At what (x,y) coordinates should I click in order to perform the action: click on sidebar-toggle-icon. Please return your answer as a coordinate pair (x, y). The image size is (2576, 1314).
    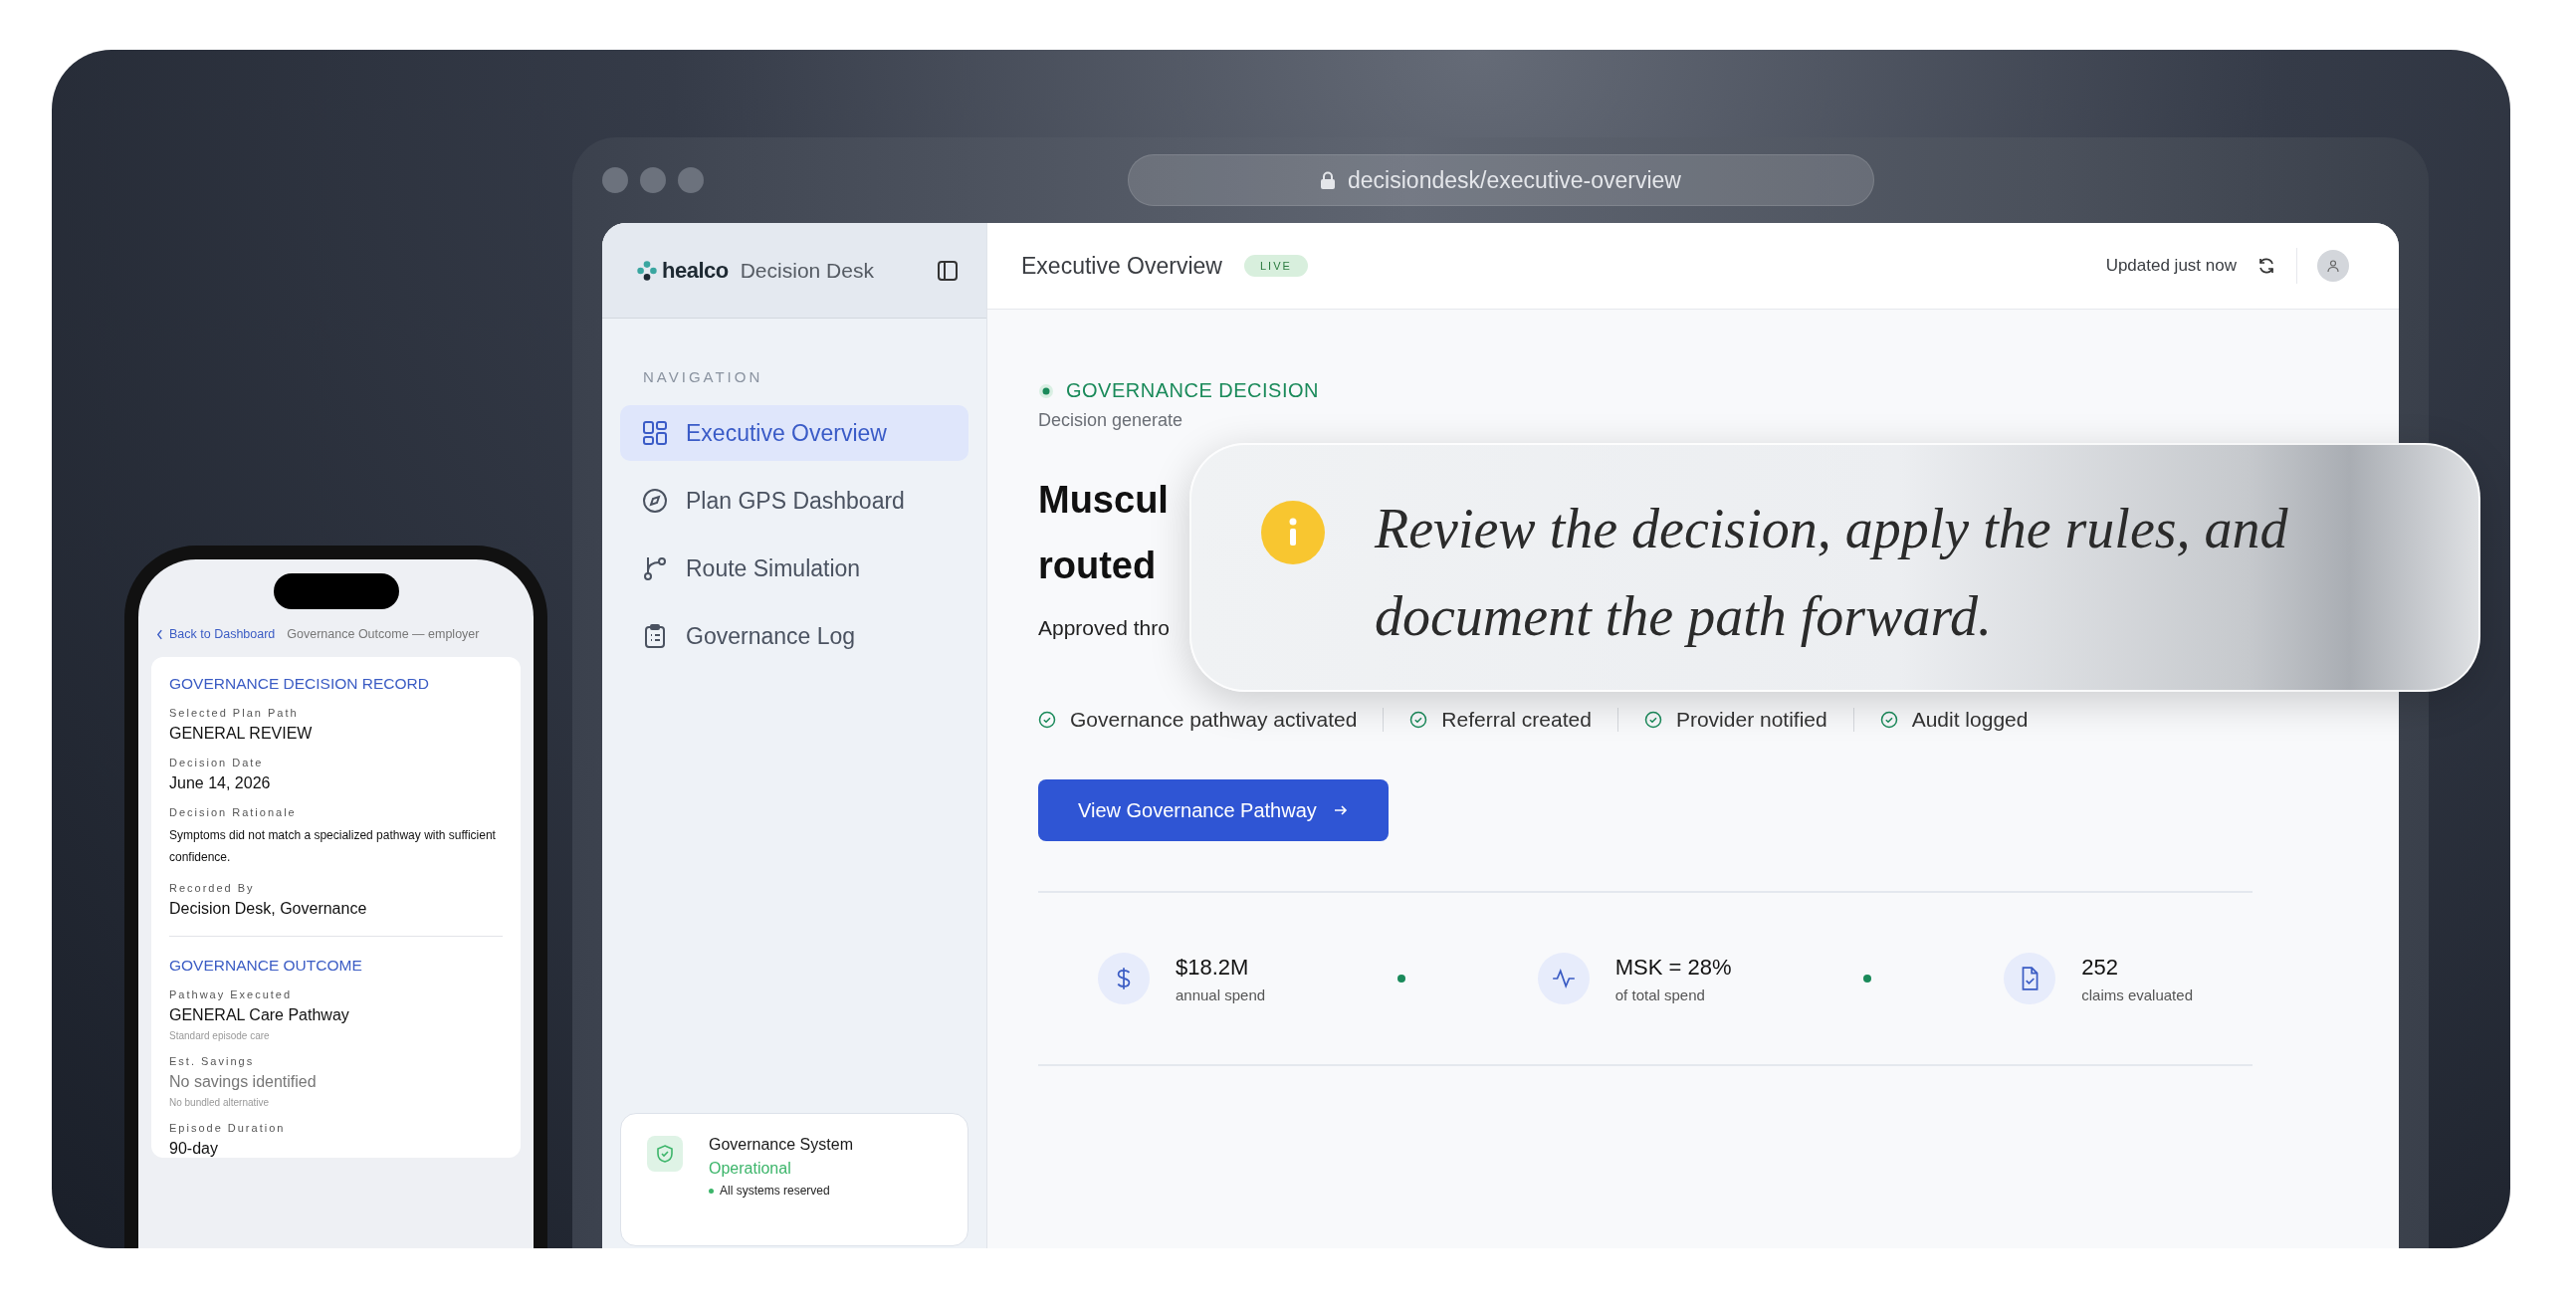
    Looking at the image, I should click on (948, 270).